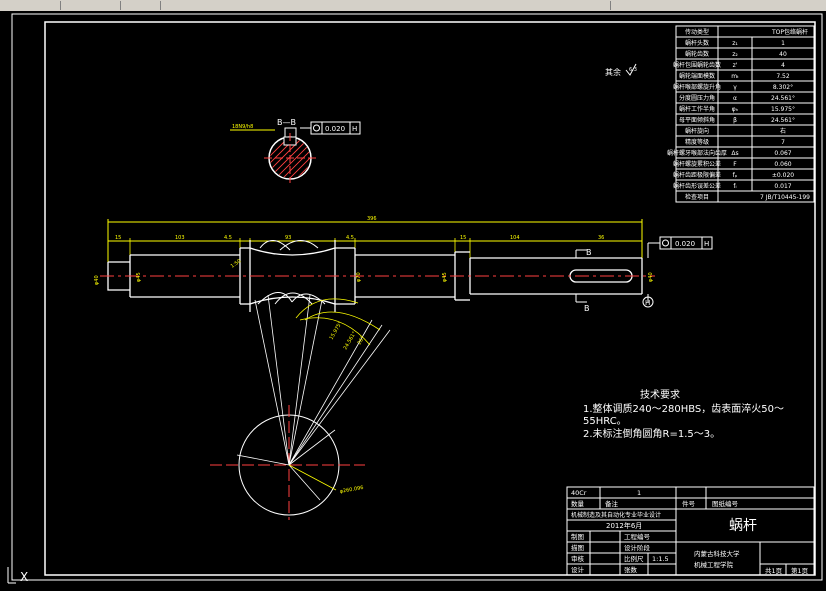 The width and height of the screenshot is (826, 591). What do you see at coordinates (743, 526) in the screenshot?
I see `drawing-name: 蜗杆` at bounding box center [743, 526].